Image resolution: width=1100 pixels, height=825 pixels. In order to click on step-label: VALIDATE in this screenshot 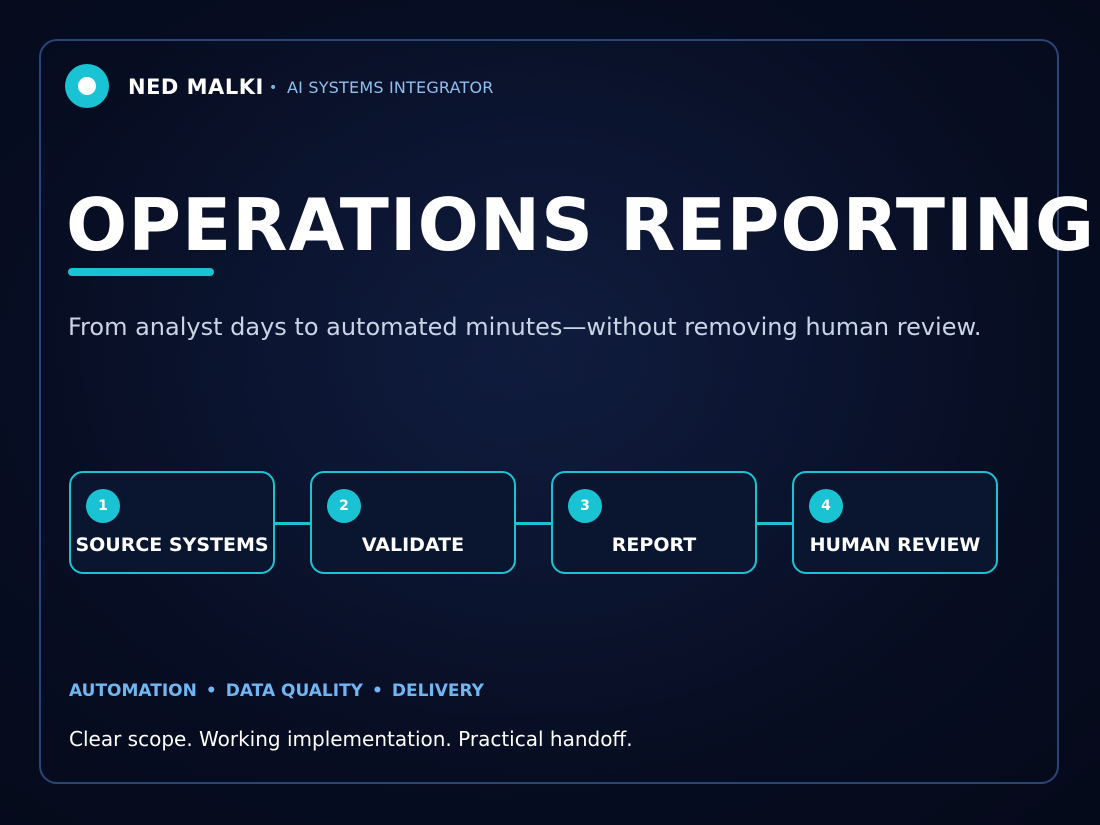, I will do `click(413, 545)`.